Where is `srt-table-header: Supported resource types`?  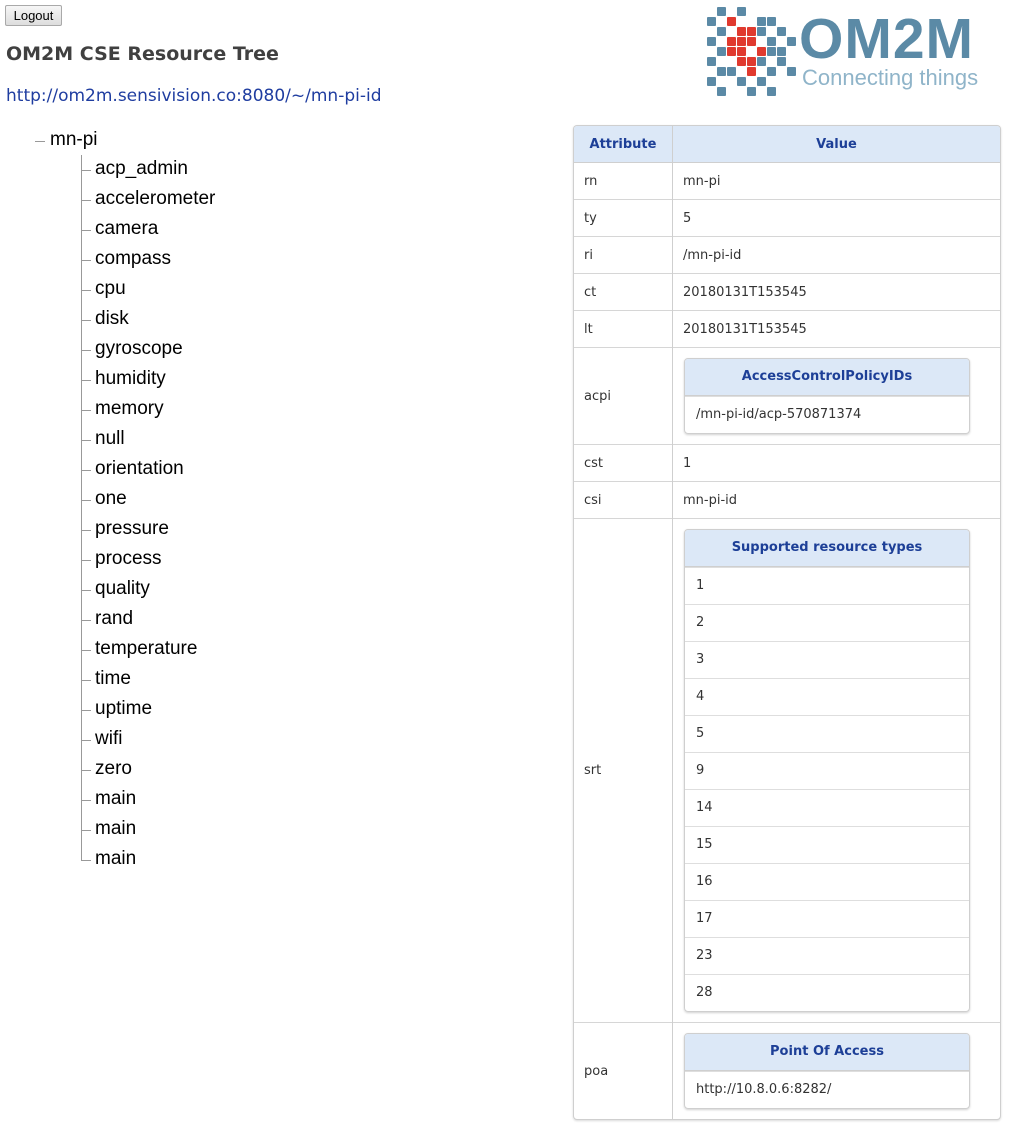
srt-table-header: Supported resource types is located at coordinates (827, 548).